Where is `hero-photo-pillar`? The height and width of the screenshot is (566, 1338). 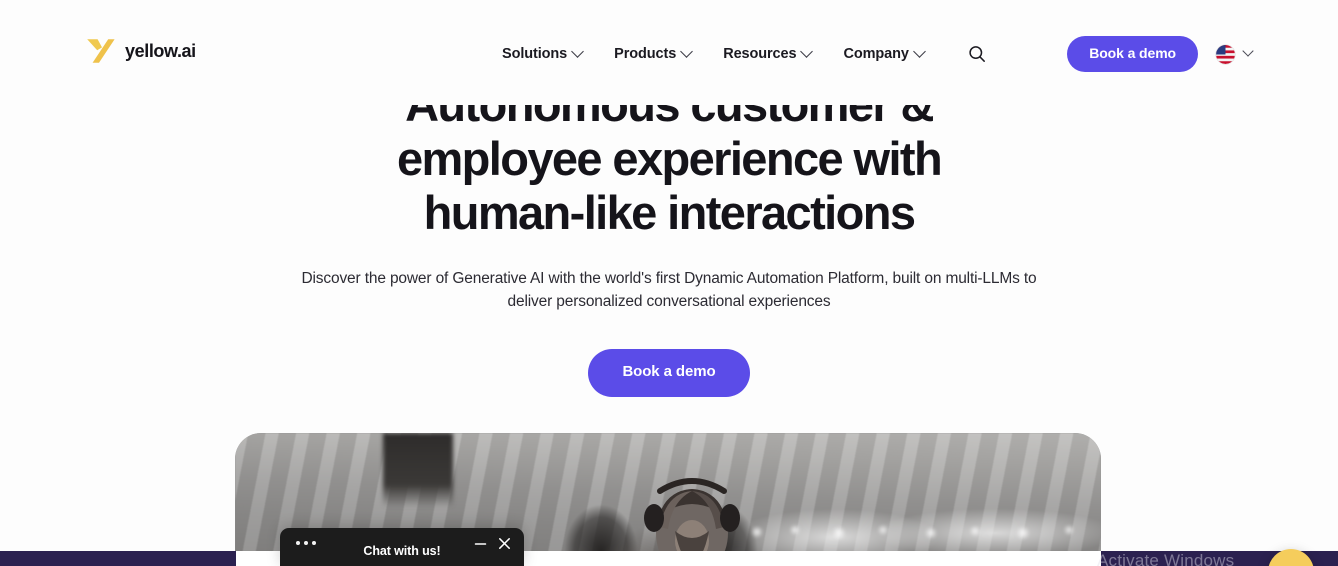 hero-photo-pillar is located at coordinates (418, 470).